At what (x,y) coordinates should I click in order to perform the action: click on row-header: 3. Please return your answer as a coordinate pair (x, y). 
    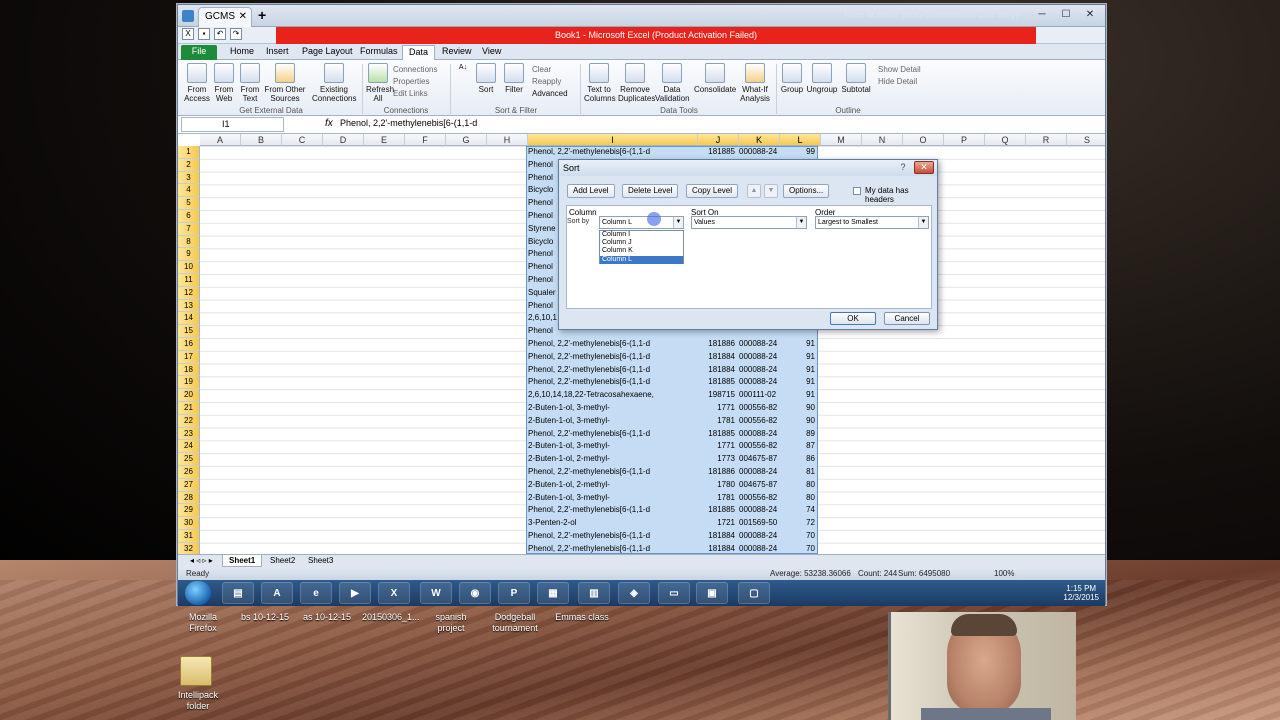
    Looking at the image, I should click on (189, 178).